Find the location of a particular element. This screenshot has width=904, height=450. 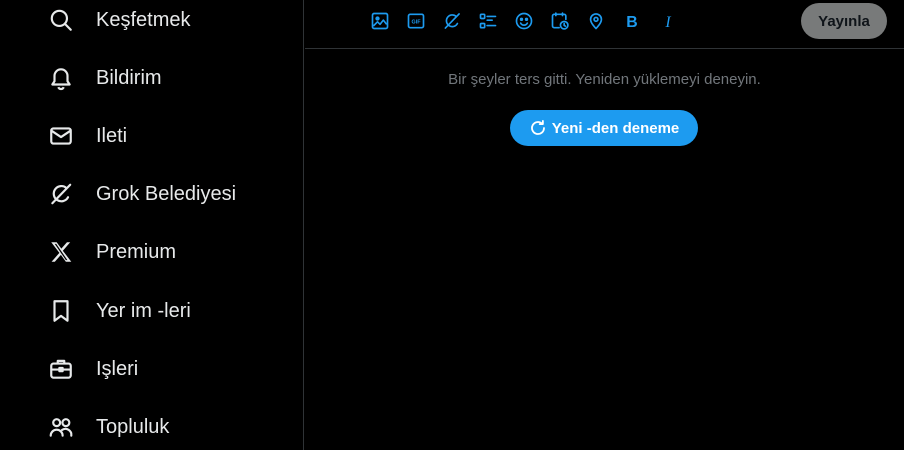

grok-button is located at coordinates (452, 21).